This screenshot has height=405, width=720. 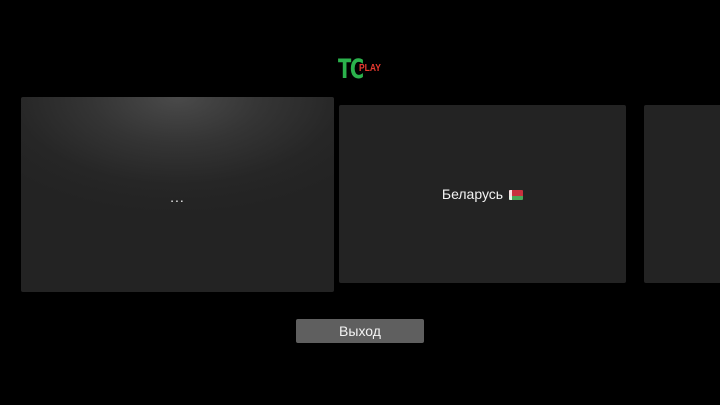 I want to click on flag-ornament, so click(x=511, y=194).